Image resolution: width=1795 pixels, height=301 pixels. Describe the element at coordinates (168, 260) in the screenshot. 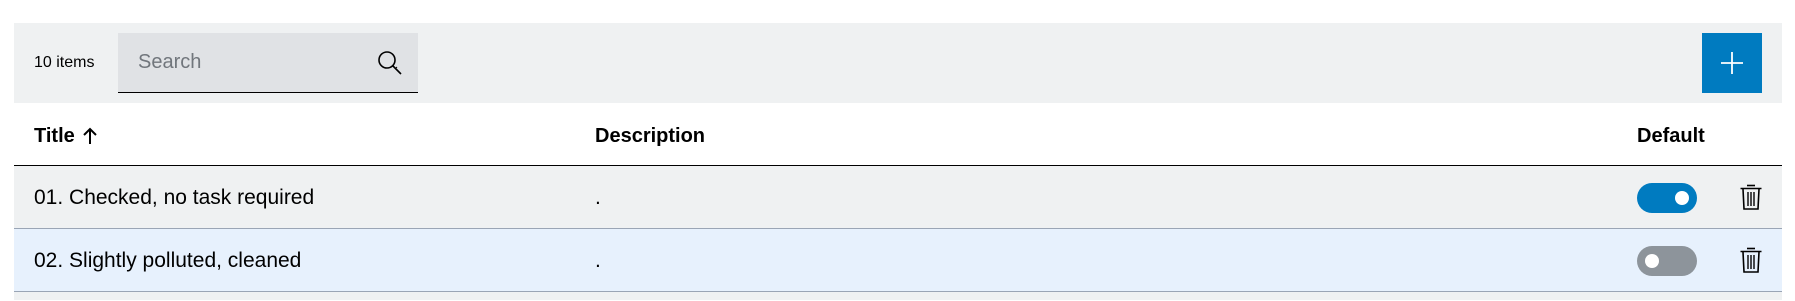

I see `row-title: 02. Slightly polluted, cleaned` at that location.